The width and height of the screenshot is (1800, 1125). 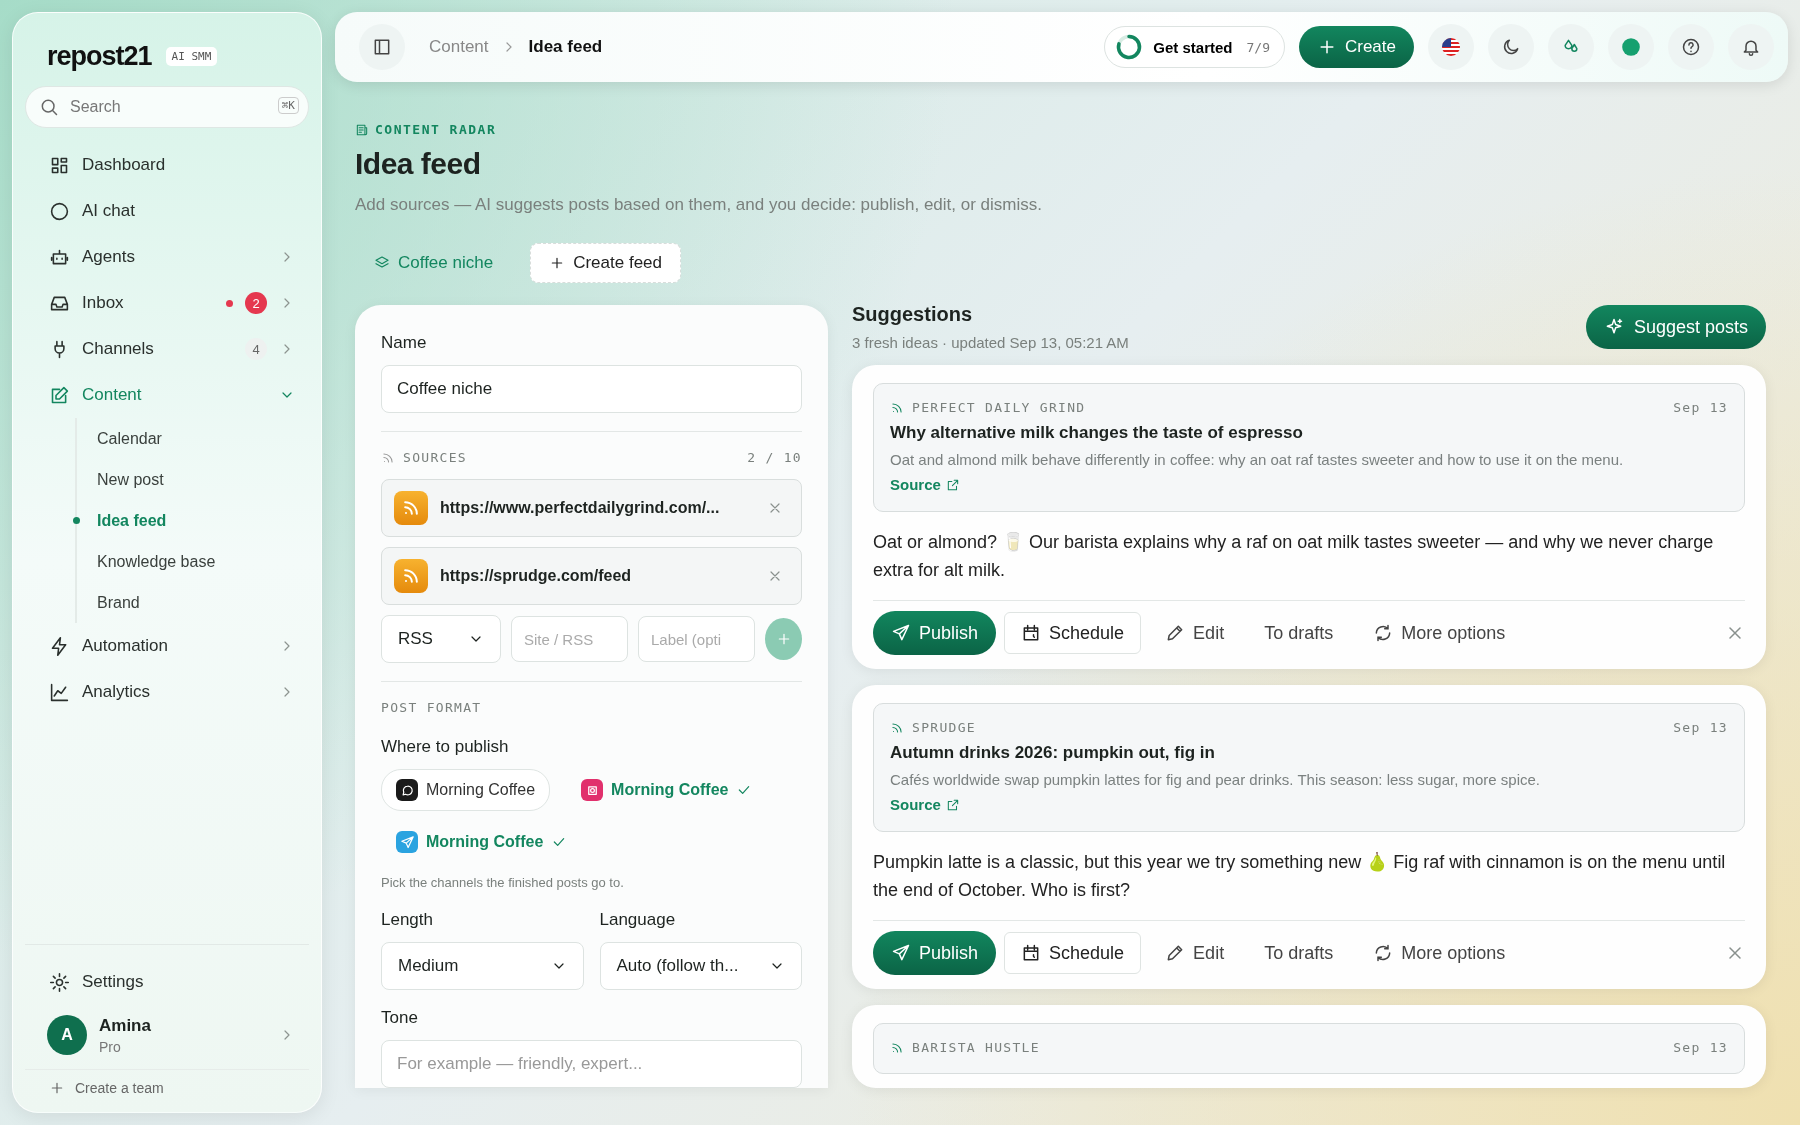 I want to click on sub-nav-item: New post, so click(x=130, y=479).